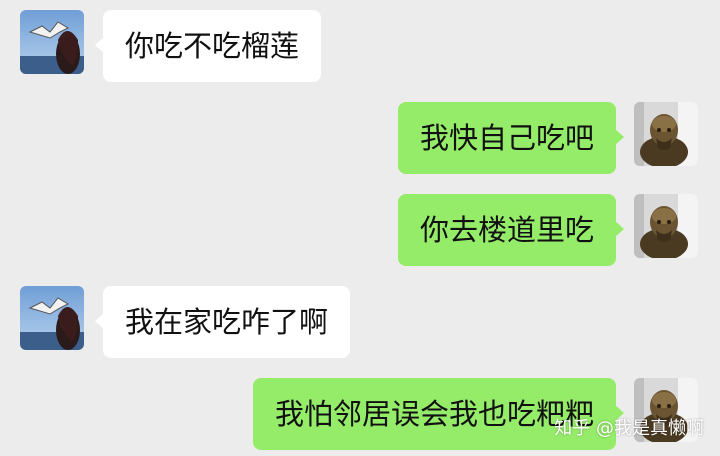  I want to click on zhihu-watermark: 知乎 @我是真懒啊, so click(629, 428).